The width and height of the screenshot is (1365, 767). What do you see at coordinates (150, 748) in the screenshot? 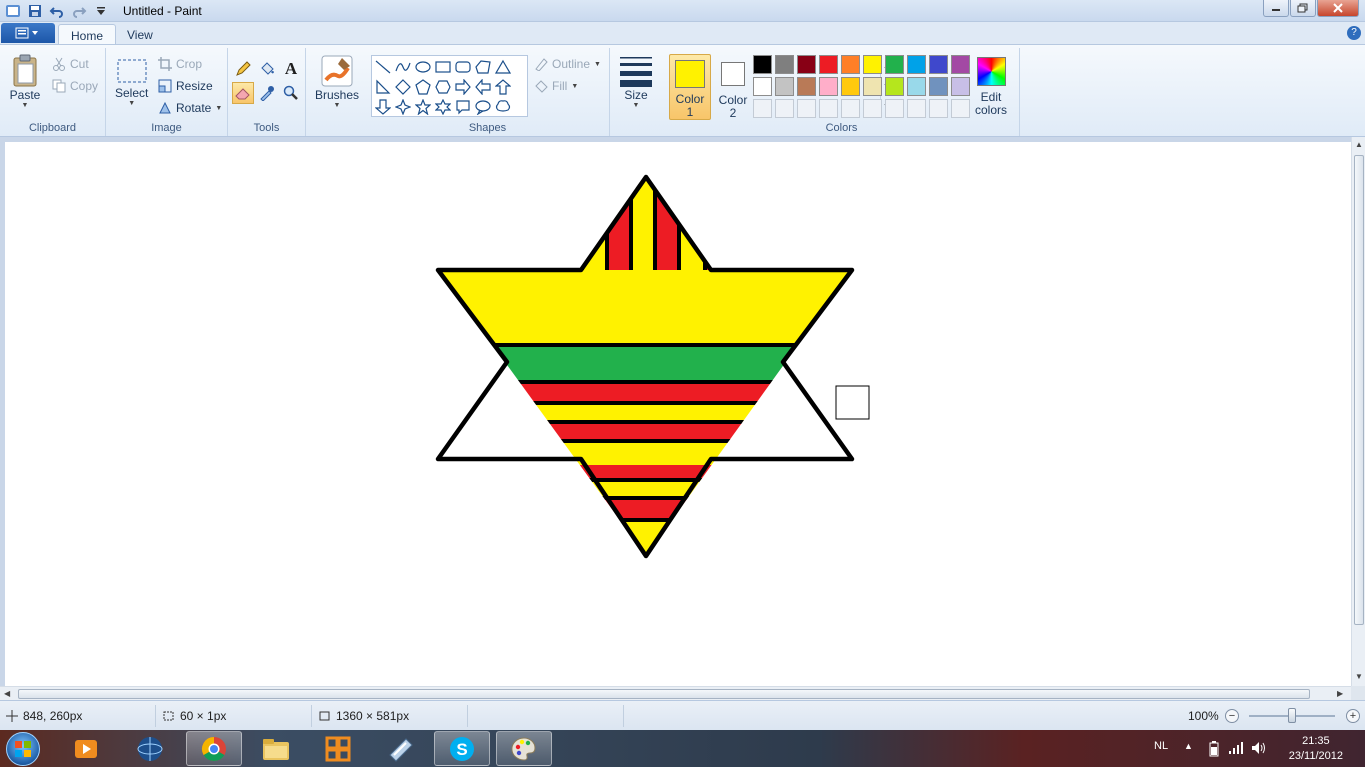
I see `taskbar-network-app` at bounding box center [150, 748].